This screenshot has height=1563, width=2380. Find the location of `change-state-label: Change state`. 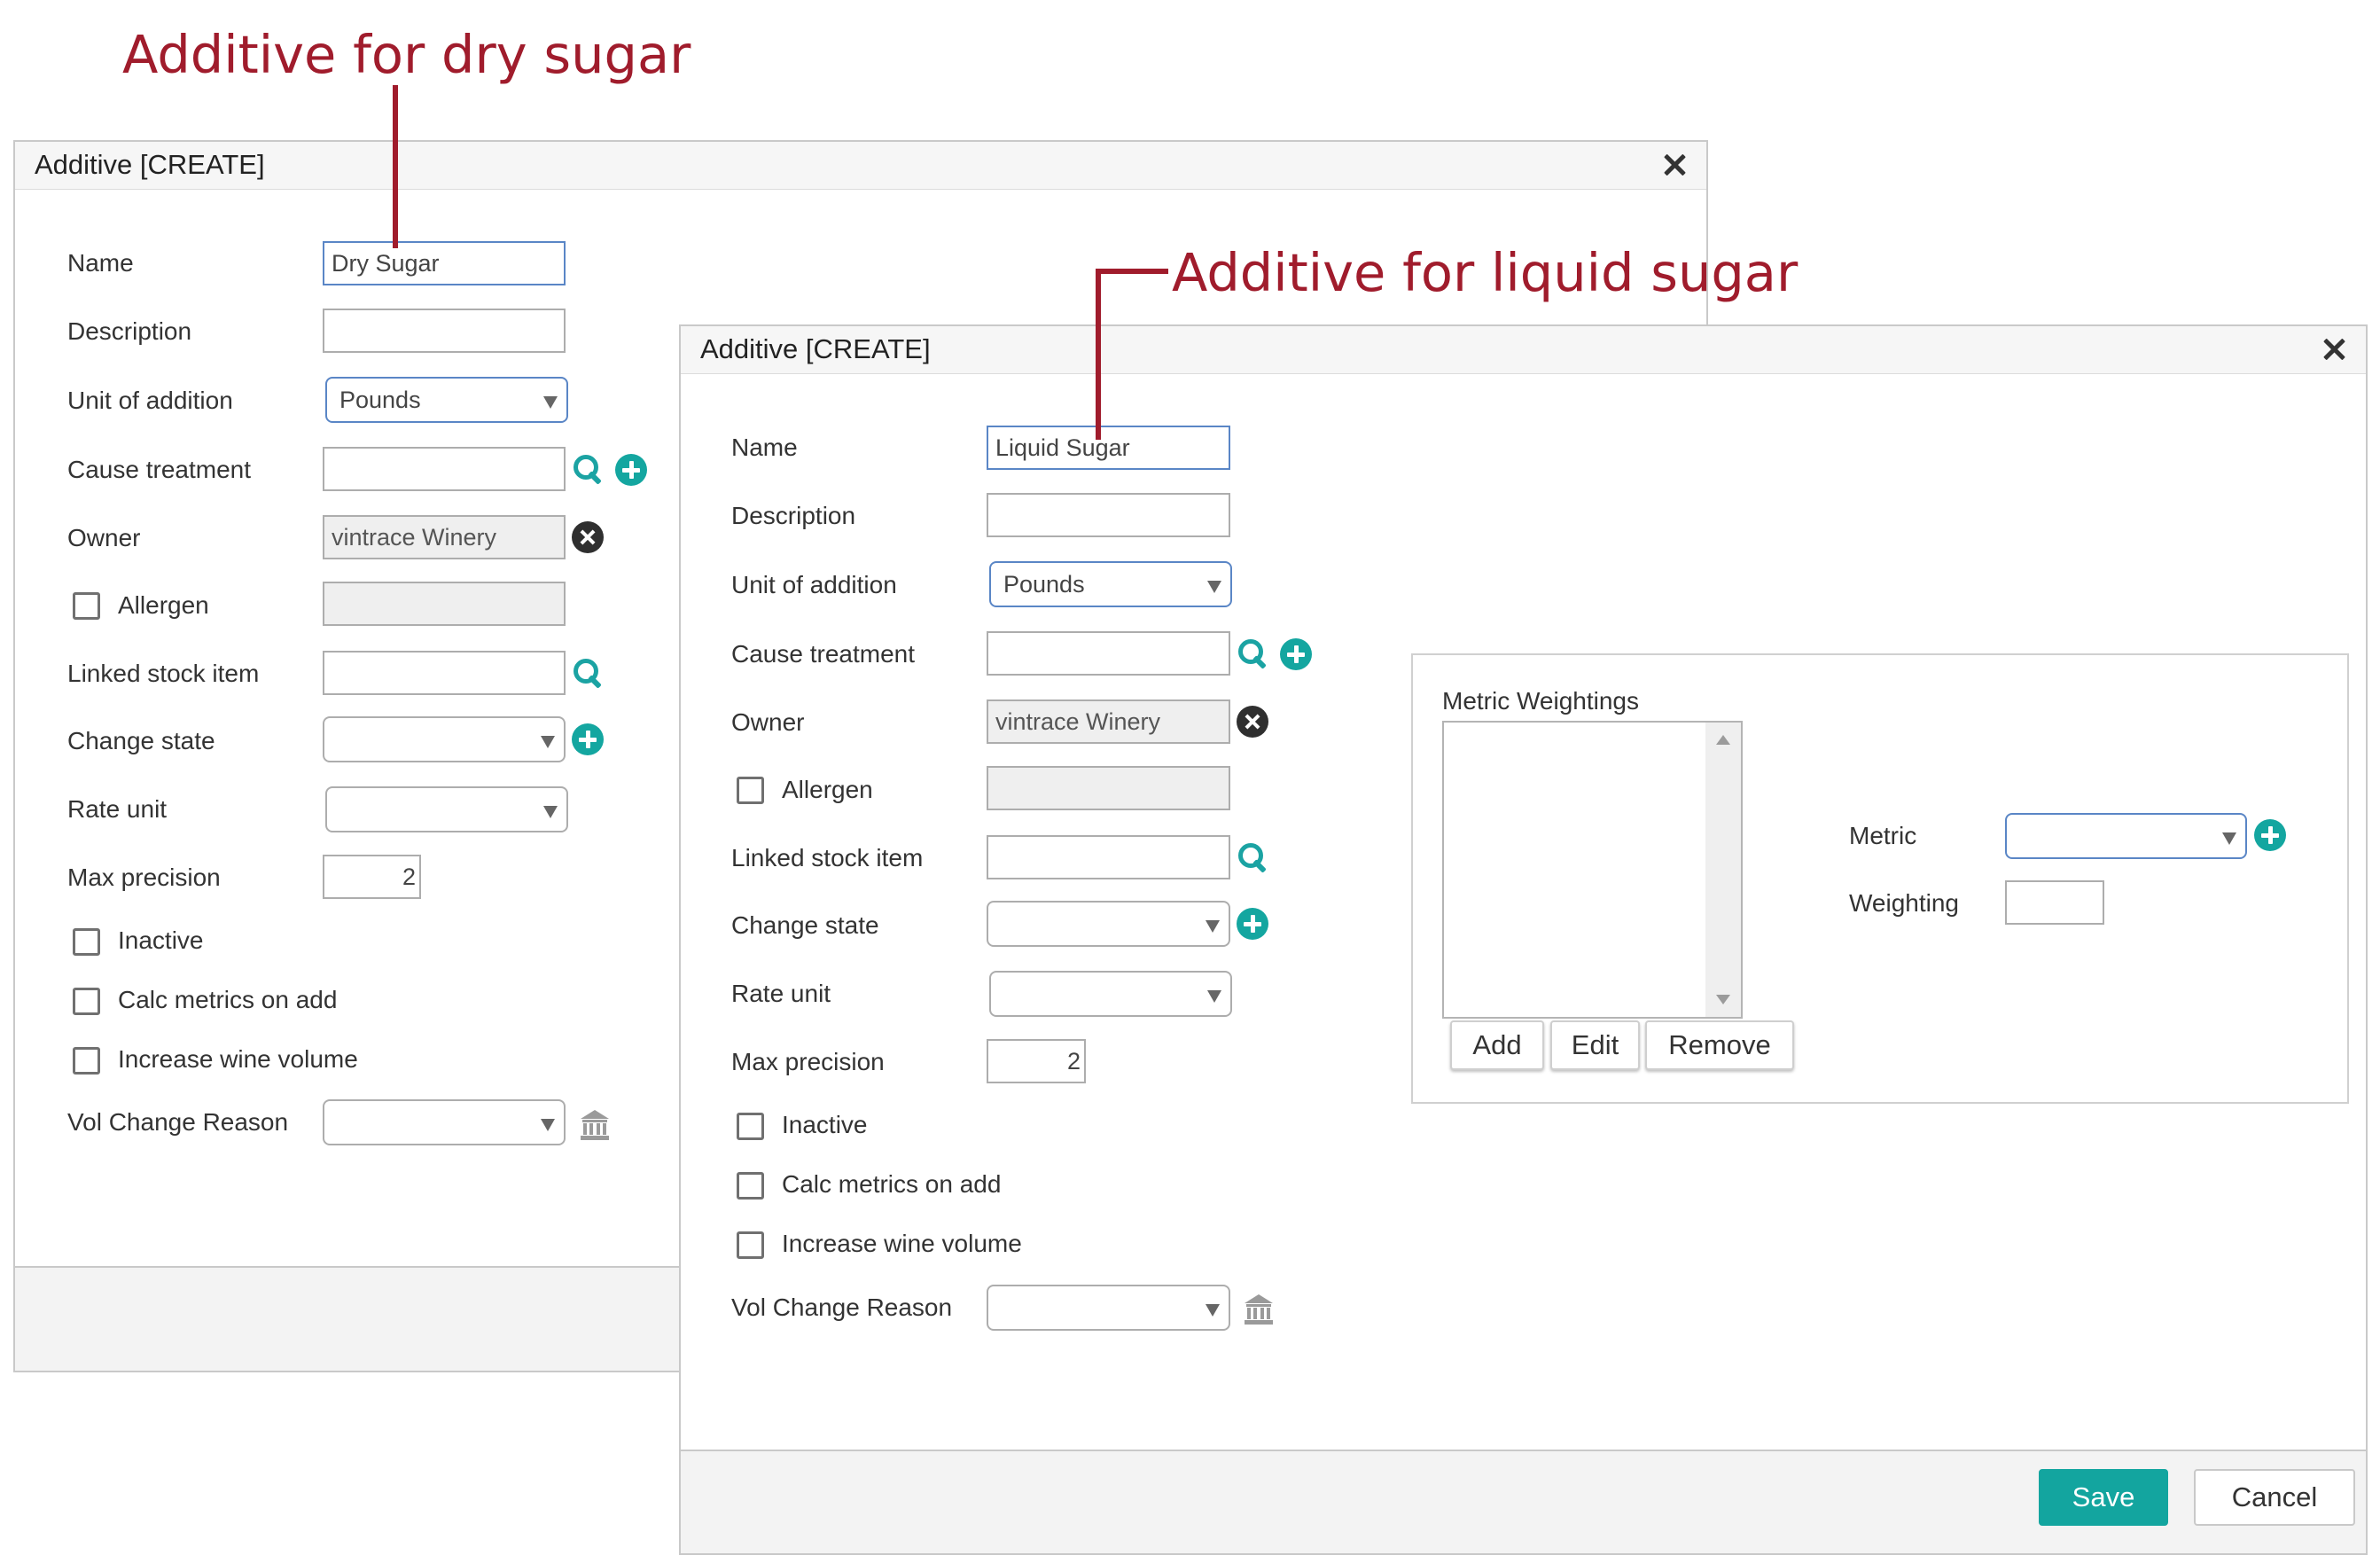

change-state-label: Change state is located at coordinates (141, 740).